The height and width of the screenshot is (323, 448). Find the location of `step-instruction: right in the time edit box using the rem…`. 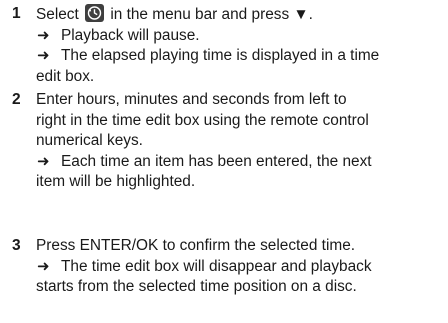

step-instruction: right in the time edit box using the rem… is located at coordinates (202, 120).